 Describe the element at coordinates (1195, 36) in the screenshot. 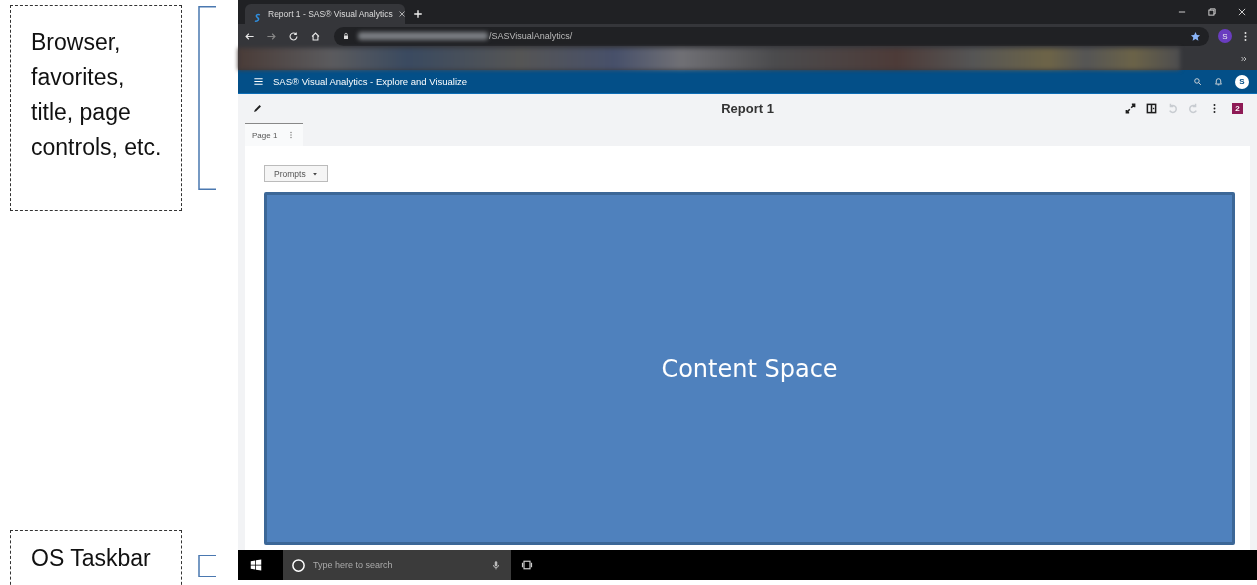

I see `star-icon` at that location.